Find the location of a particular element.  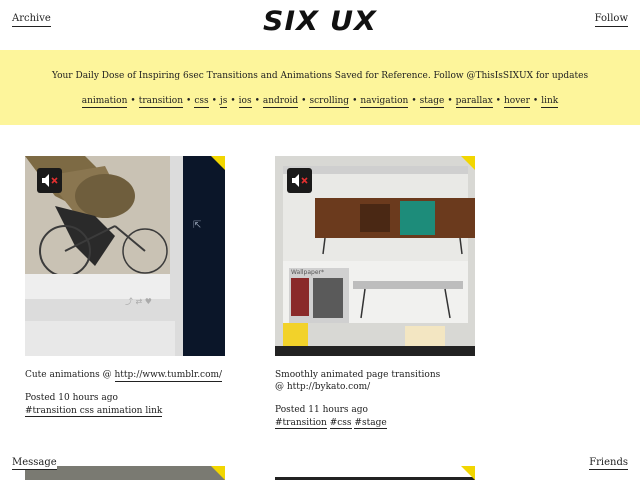

tag-transition-link: #transition is located at coordinates (301, 423).